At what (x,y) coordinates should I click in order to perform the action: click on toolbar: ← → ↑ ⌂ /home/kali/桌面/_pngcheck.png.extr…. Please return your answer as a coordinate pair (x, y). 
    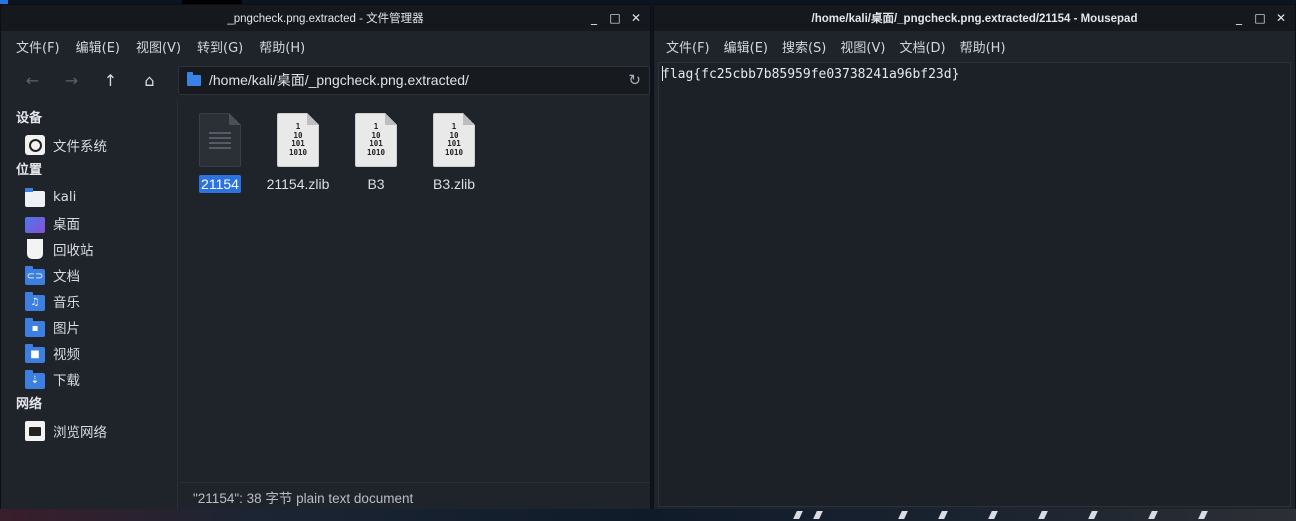
    Looking at the image, I should click on (325, 80).